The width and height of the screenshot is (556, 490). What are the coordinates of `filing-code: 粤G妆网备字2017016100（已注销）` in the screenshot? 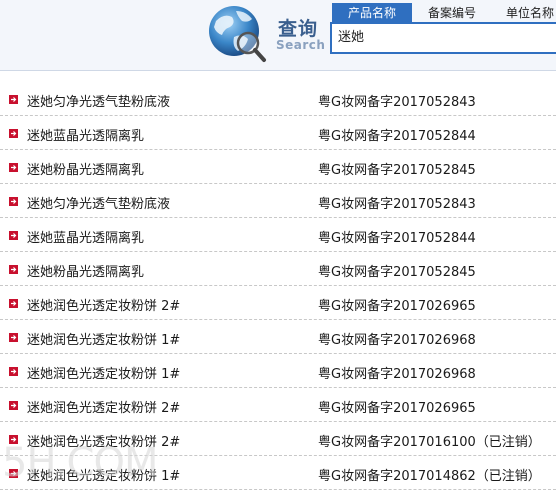 It's located at (429, 442).